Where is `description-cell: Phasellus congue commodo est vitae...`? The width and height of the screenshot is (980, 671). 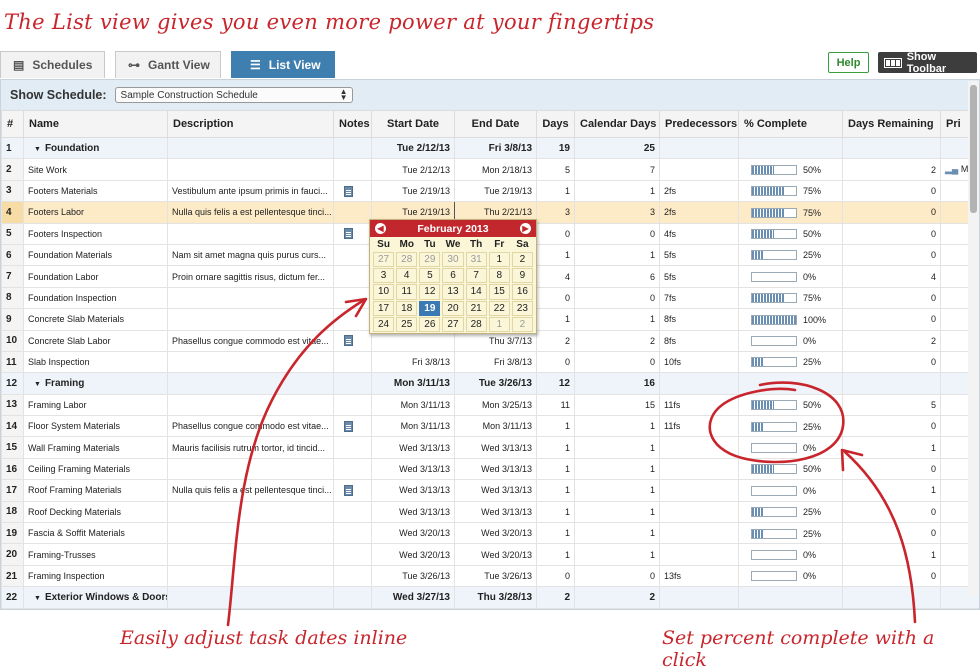 description-cell: Phasellus congue commodo est vitae... is located at coordinates (251, 426).